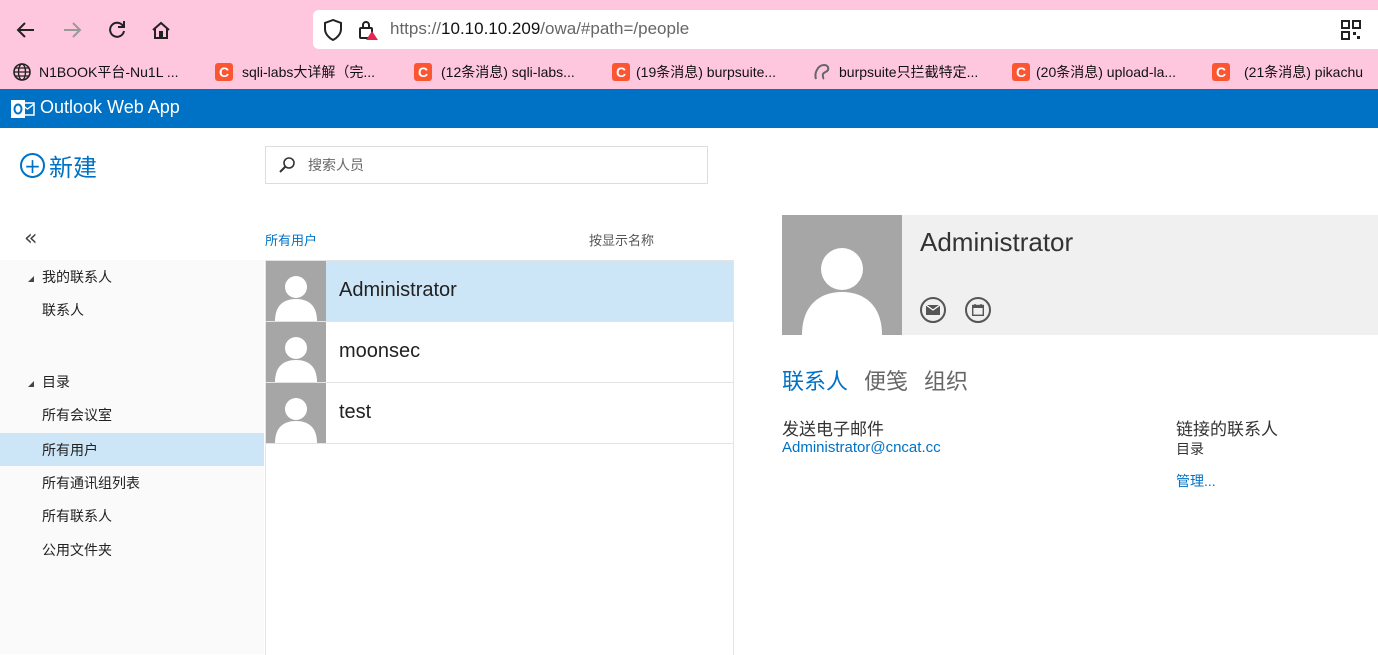 The image size is (1378, 655). Describe the element at coordinates (287, 165) in the screenshot. I see `search-icon` at that location.